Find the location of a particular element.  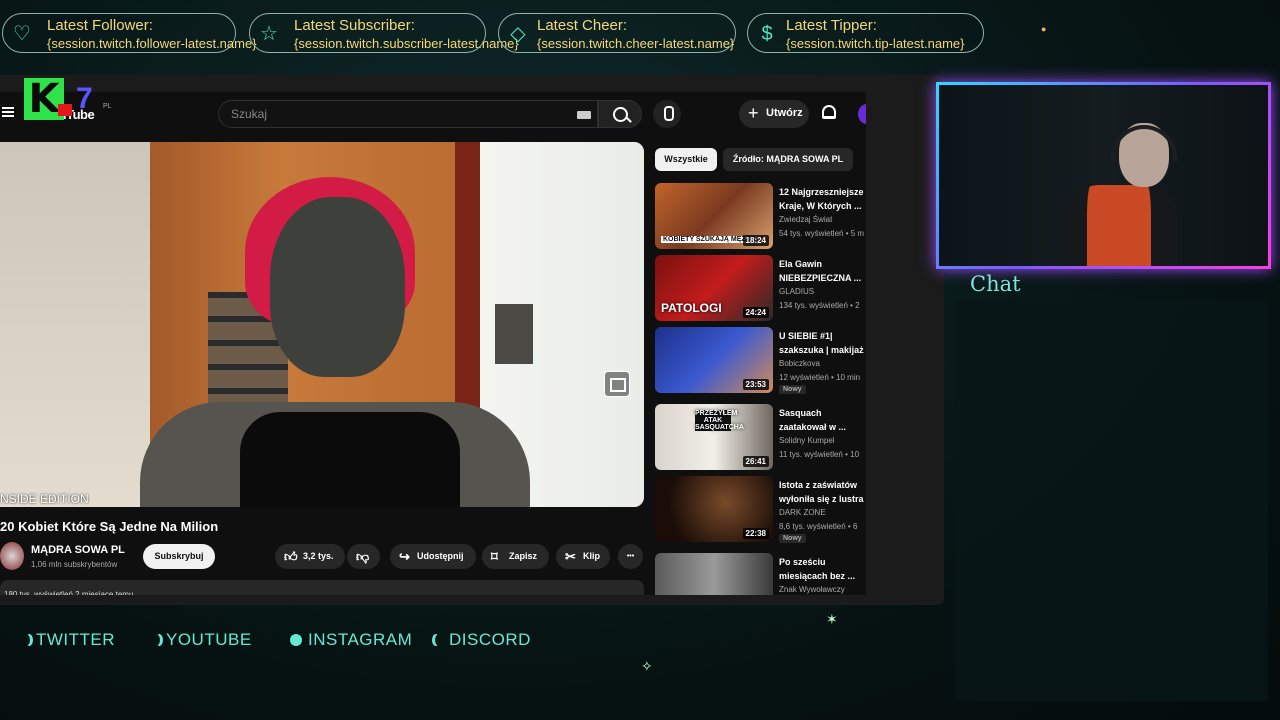

video-channel: Znak Wywoławczy is located at coordinates (812, 589).